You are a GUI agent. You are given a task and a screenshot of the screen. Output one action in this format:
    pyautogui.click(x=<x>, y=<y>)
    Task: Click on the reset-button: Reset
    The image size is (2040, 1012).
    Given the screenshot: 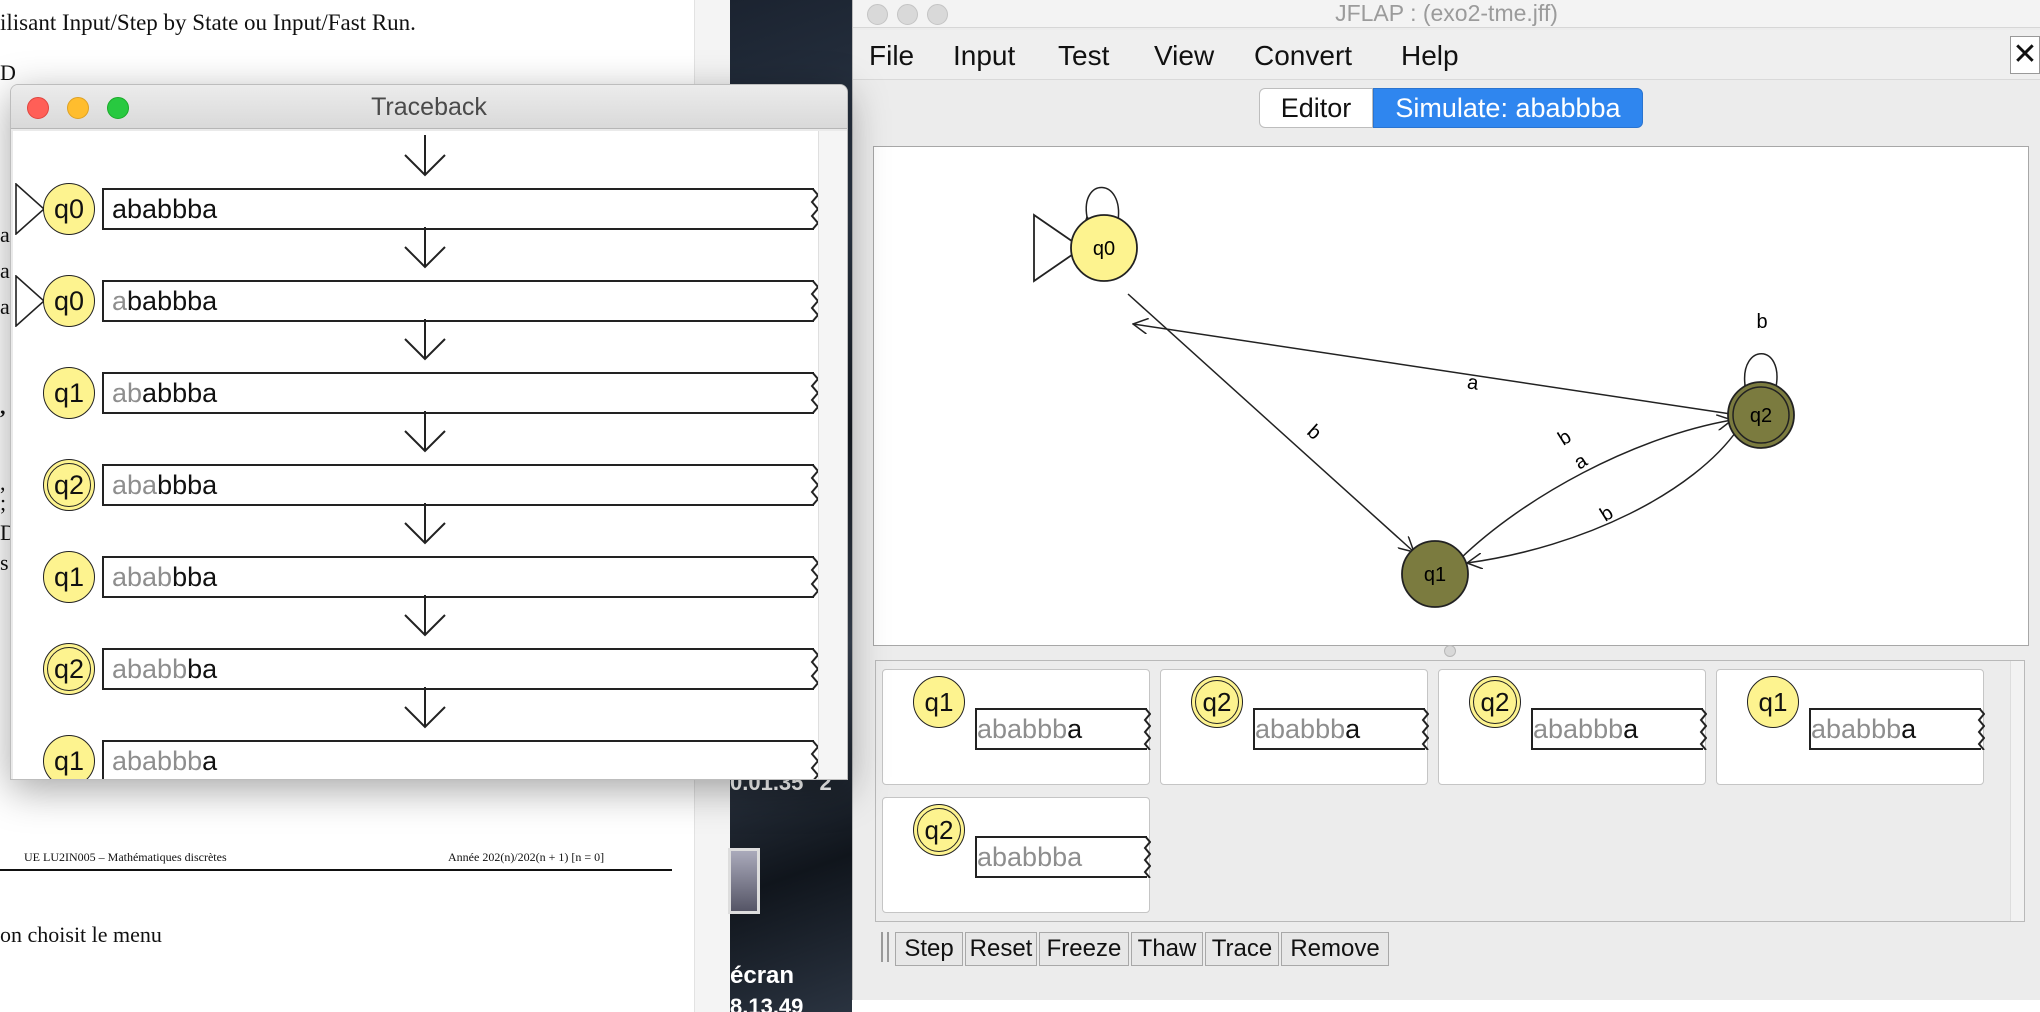 What is the action you would take?
    pyautogui.click(x=1001, y=949)
    